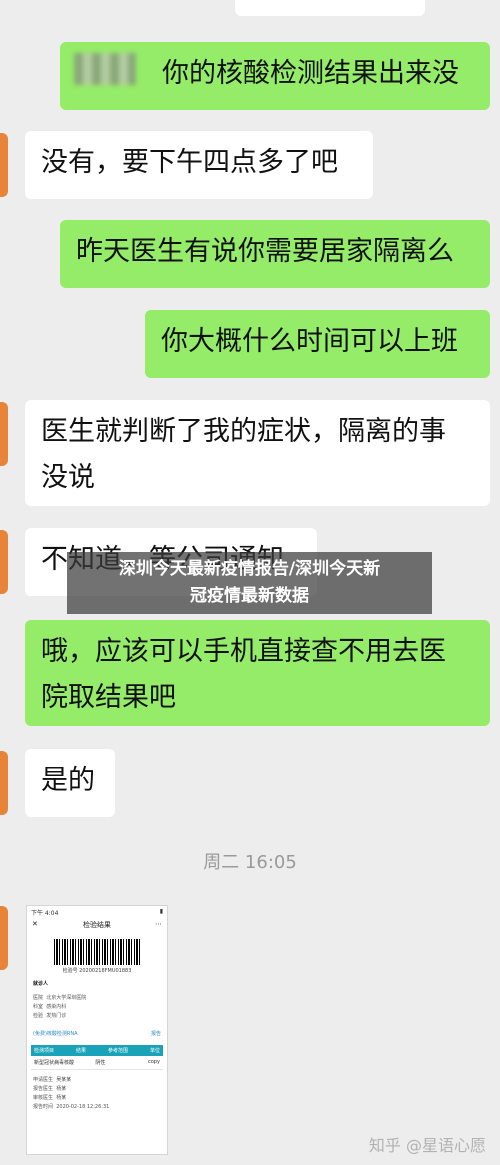  Describe the element at coordinates (154, 1051) in the screenshot. I see `column-header: 单位` at that location.